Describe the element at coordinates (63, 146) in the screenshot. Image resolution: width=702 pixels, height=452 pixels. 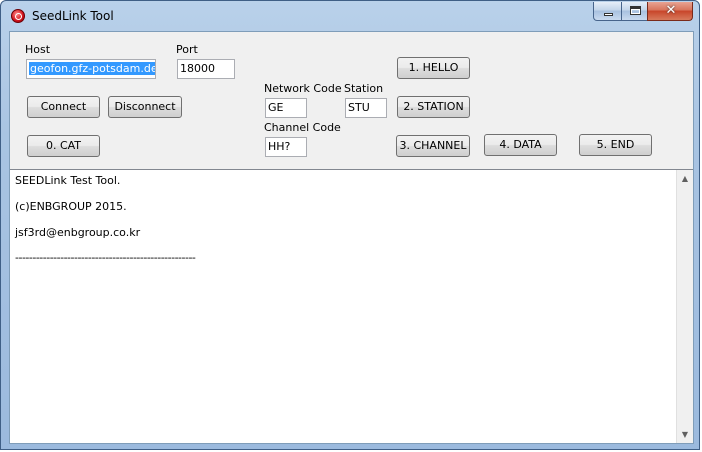
I see `cat-button: 0. CAT` at that location.